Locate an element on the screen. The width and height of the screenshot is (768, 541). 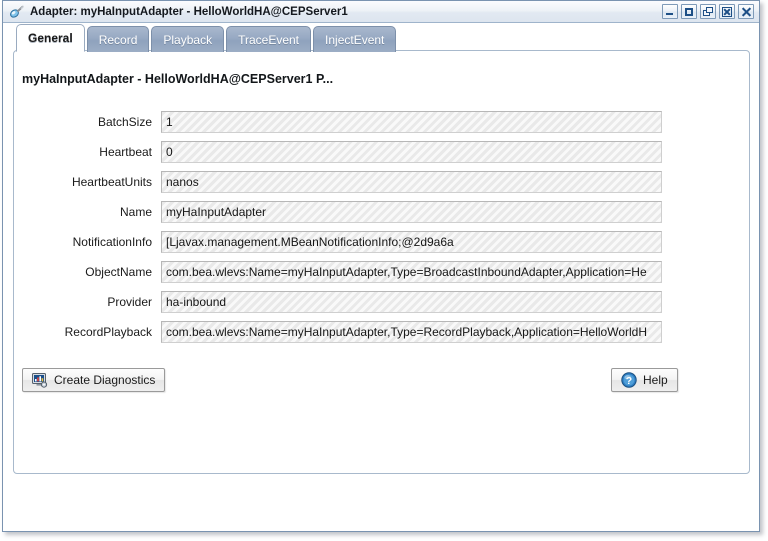
input-name: myHaInputAdapter is located at coordinates (411, 212).